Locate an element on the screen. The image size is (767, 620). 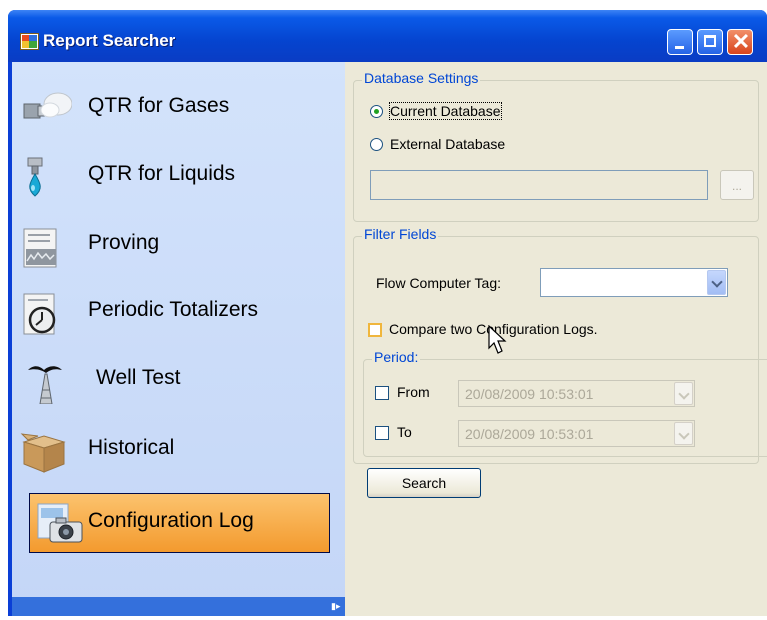
sidebar-item-label: Configuration Log is located at coordinates (171, 520).